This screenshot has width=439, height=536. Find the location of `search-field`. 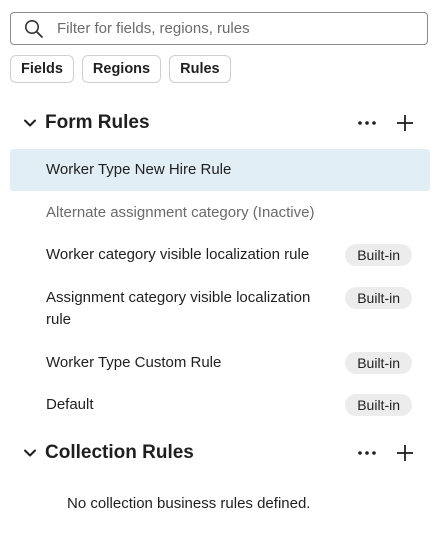

search-field is located at coordinates (219, 28).